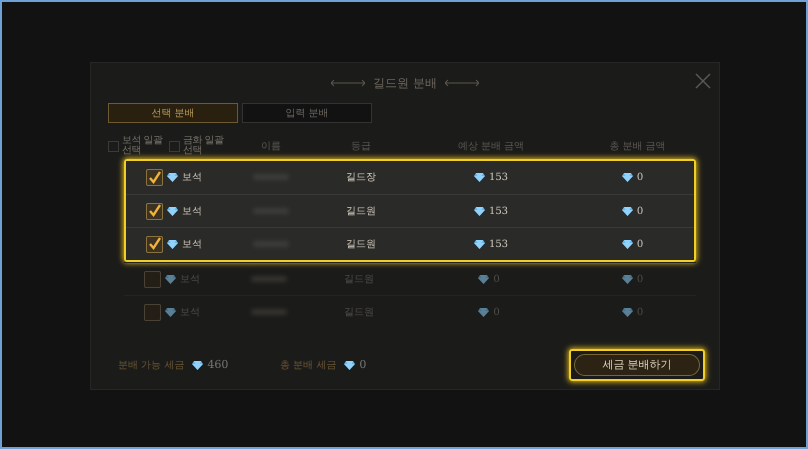 This screenshot has height=449, width=808. What do you see at coordinates (361, 178) in the screenshot?
I see `grade-text: 길드장` at bounding box center [361, 178].